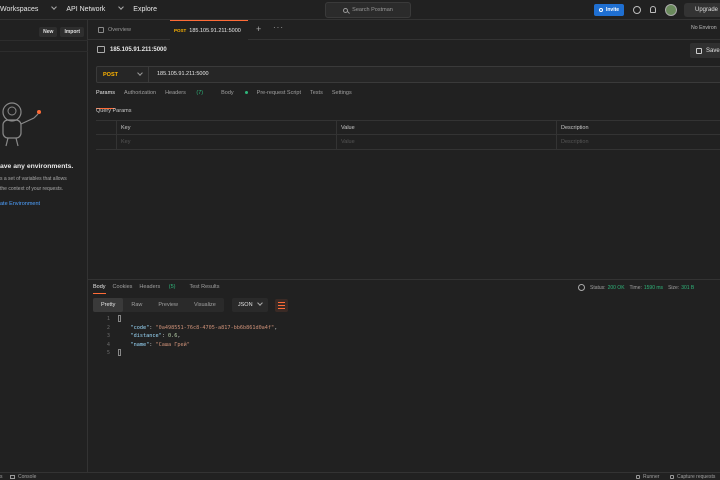 The width and height of the screenshot is (720, 480). I want to click on response-tab-test-results: Test Results, so click(204, 287).